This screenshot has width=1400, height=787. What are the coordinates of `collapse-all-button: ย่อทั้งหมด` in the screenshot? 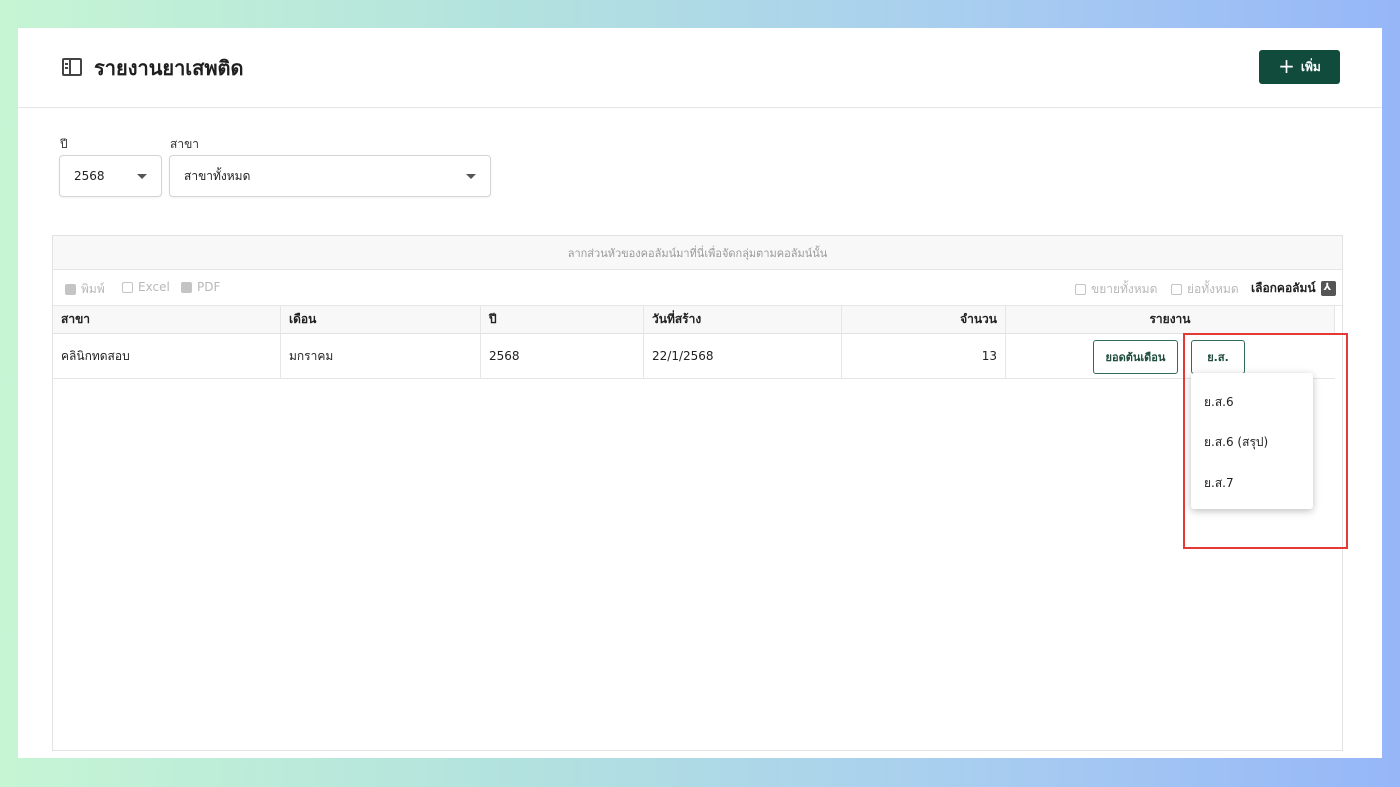 It's located at (1205, 289).